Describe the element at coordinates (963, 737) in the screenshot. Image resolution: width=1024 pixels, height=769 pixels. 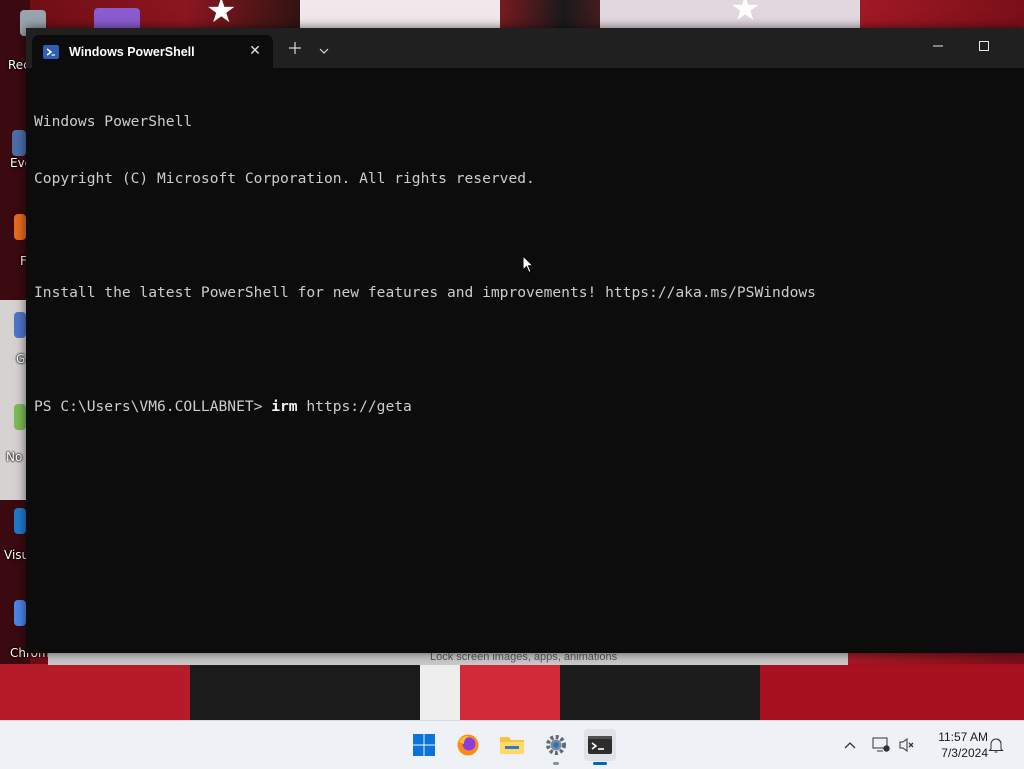
I see `clock-time: 11:57 AM` at that location.